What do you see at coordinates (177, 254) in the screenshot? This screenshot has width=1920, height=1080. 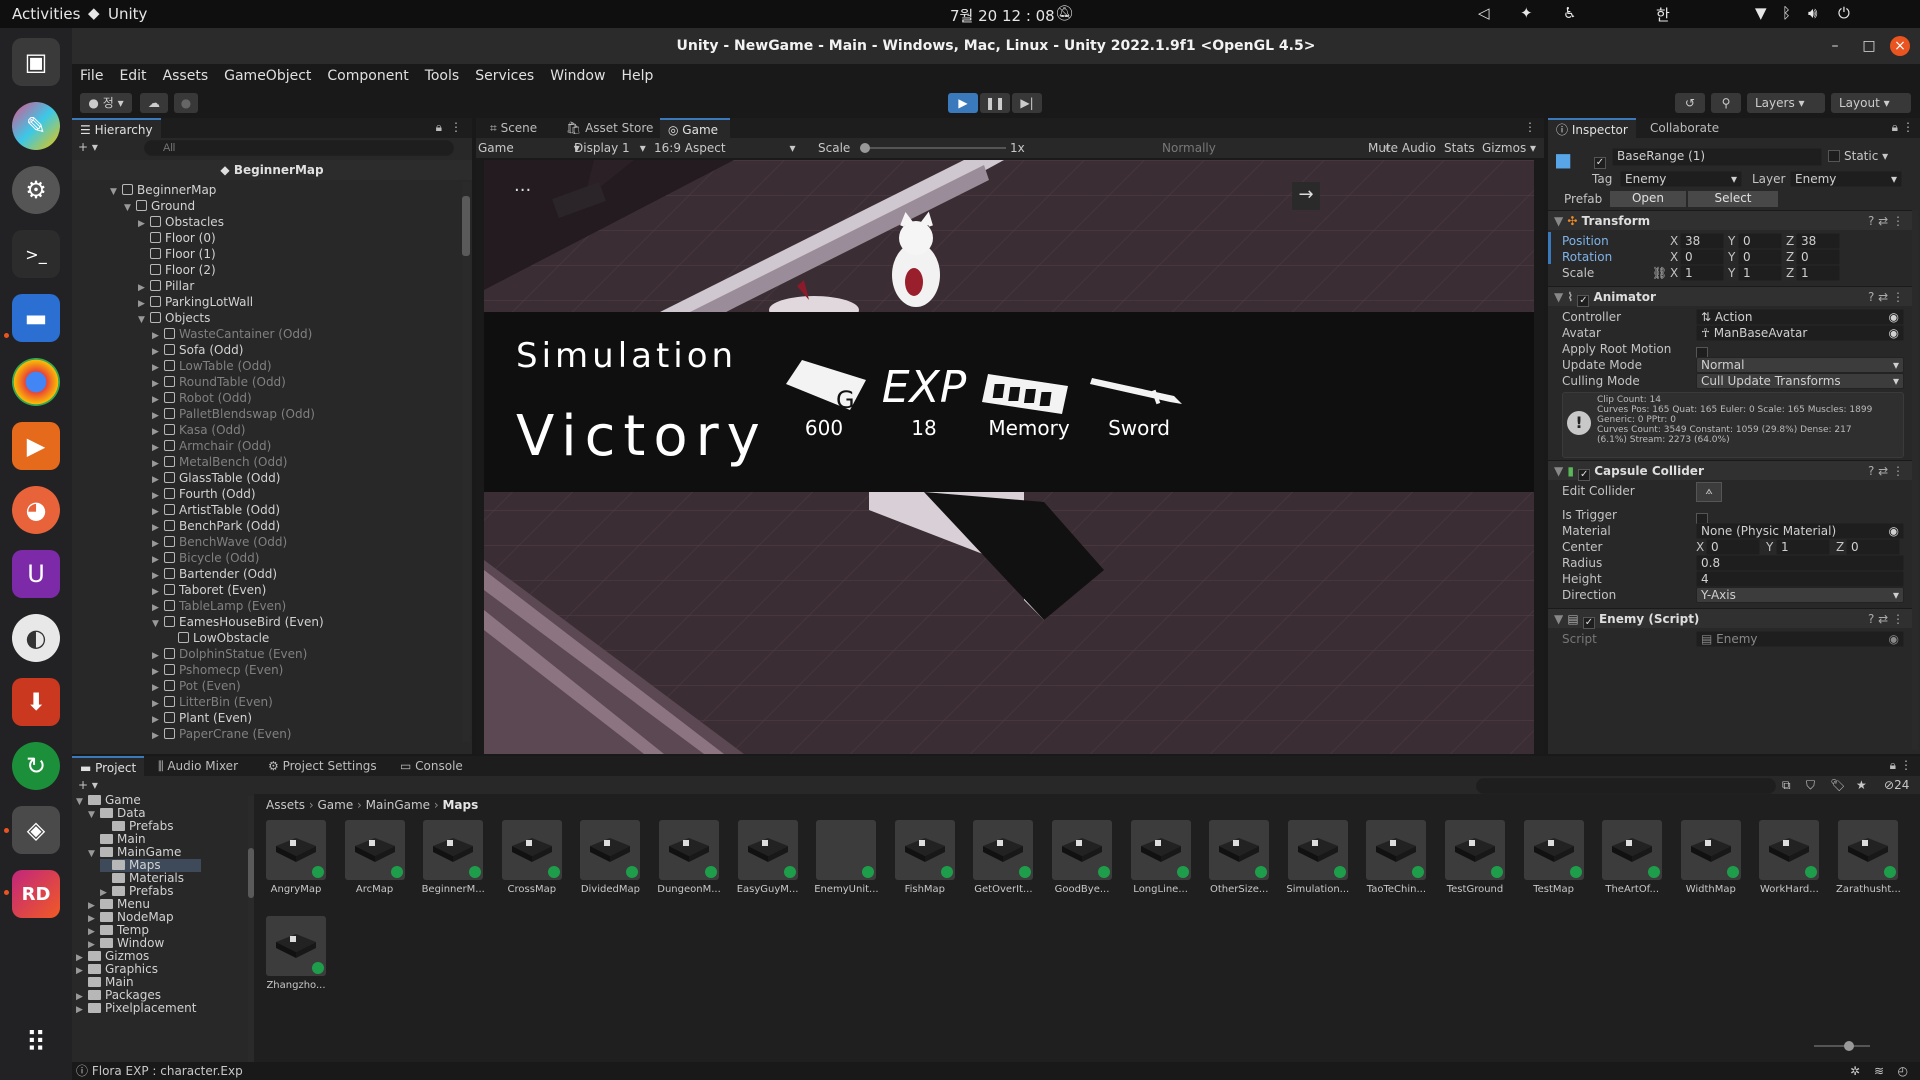 I see `hierarchy-item: Floor (1)` at bounding box center [177, 254].